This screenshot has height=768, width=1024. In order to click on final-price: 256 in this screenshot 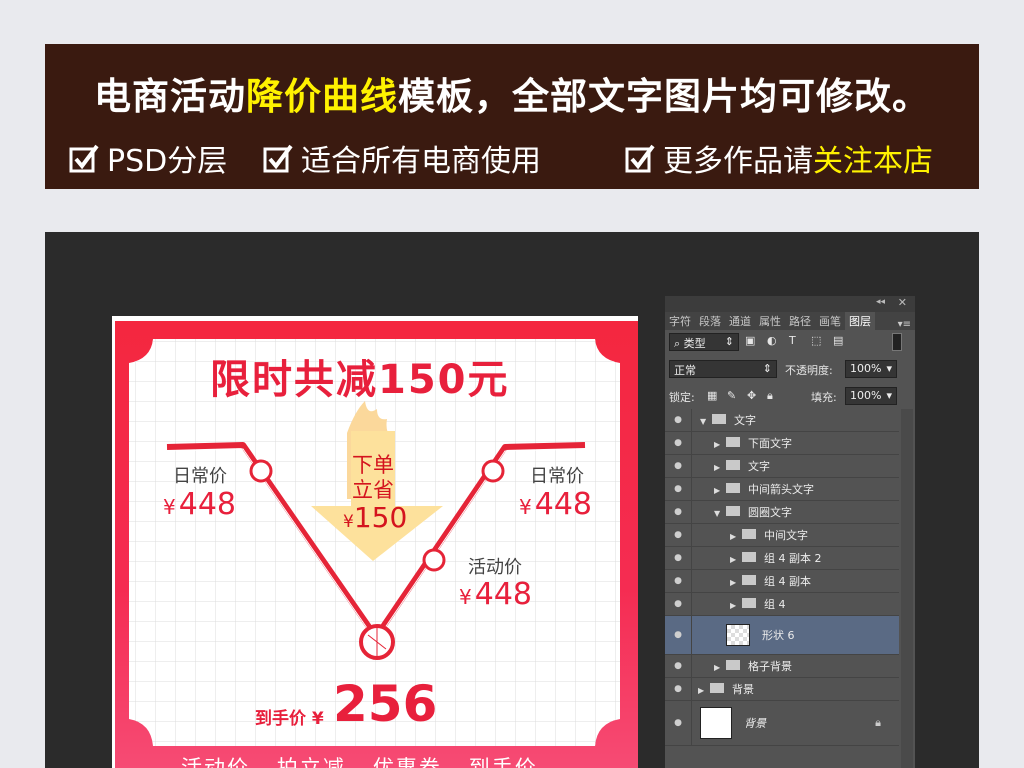, I will do `click(385, 704)`.